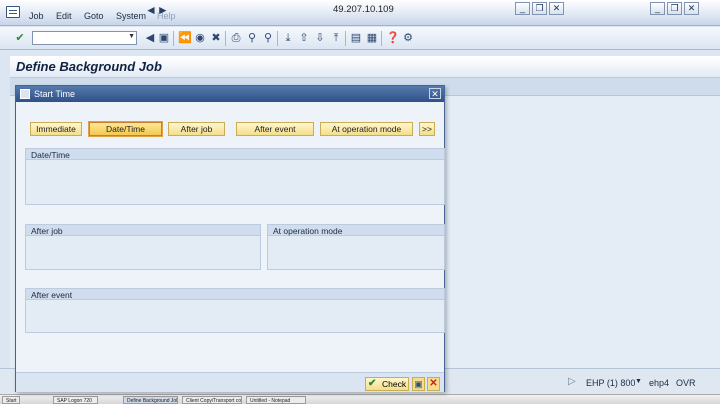  What do you see at coordinates (56, 129) in the screenshot?
I see `immediate-button: Immediate` at bounding box center [56, 129].